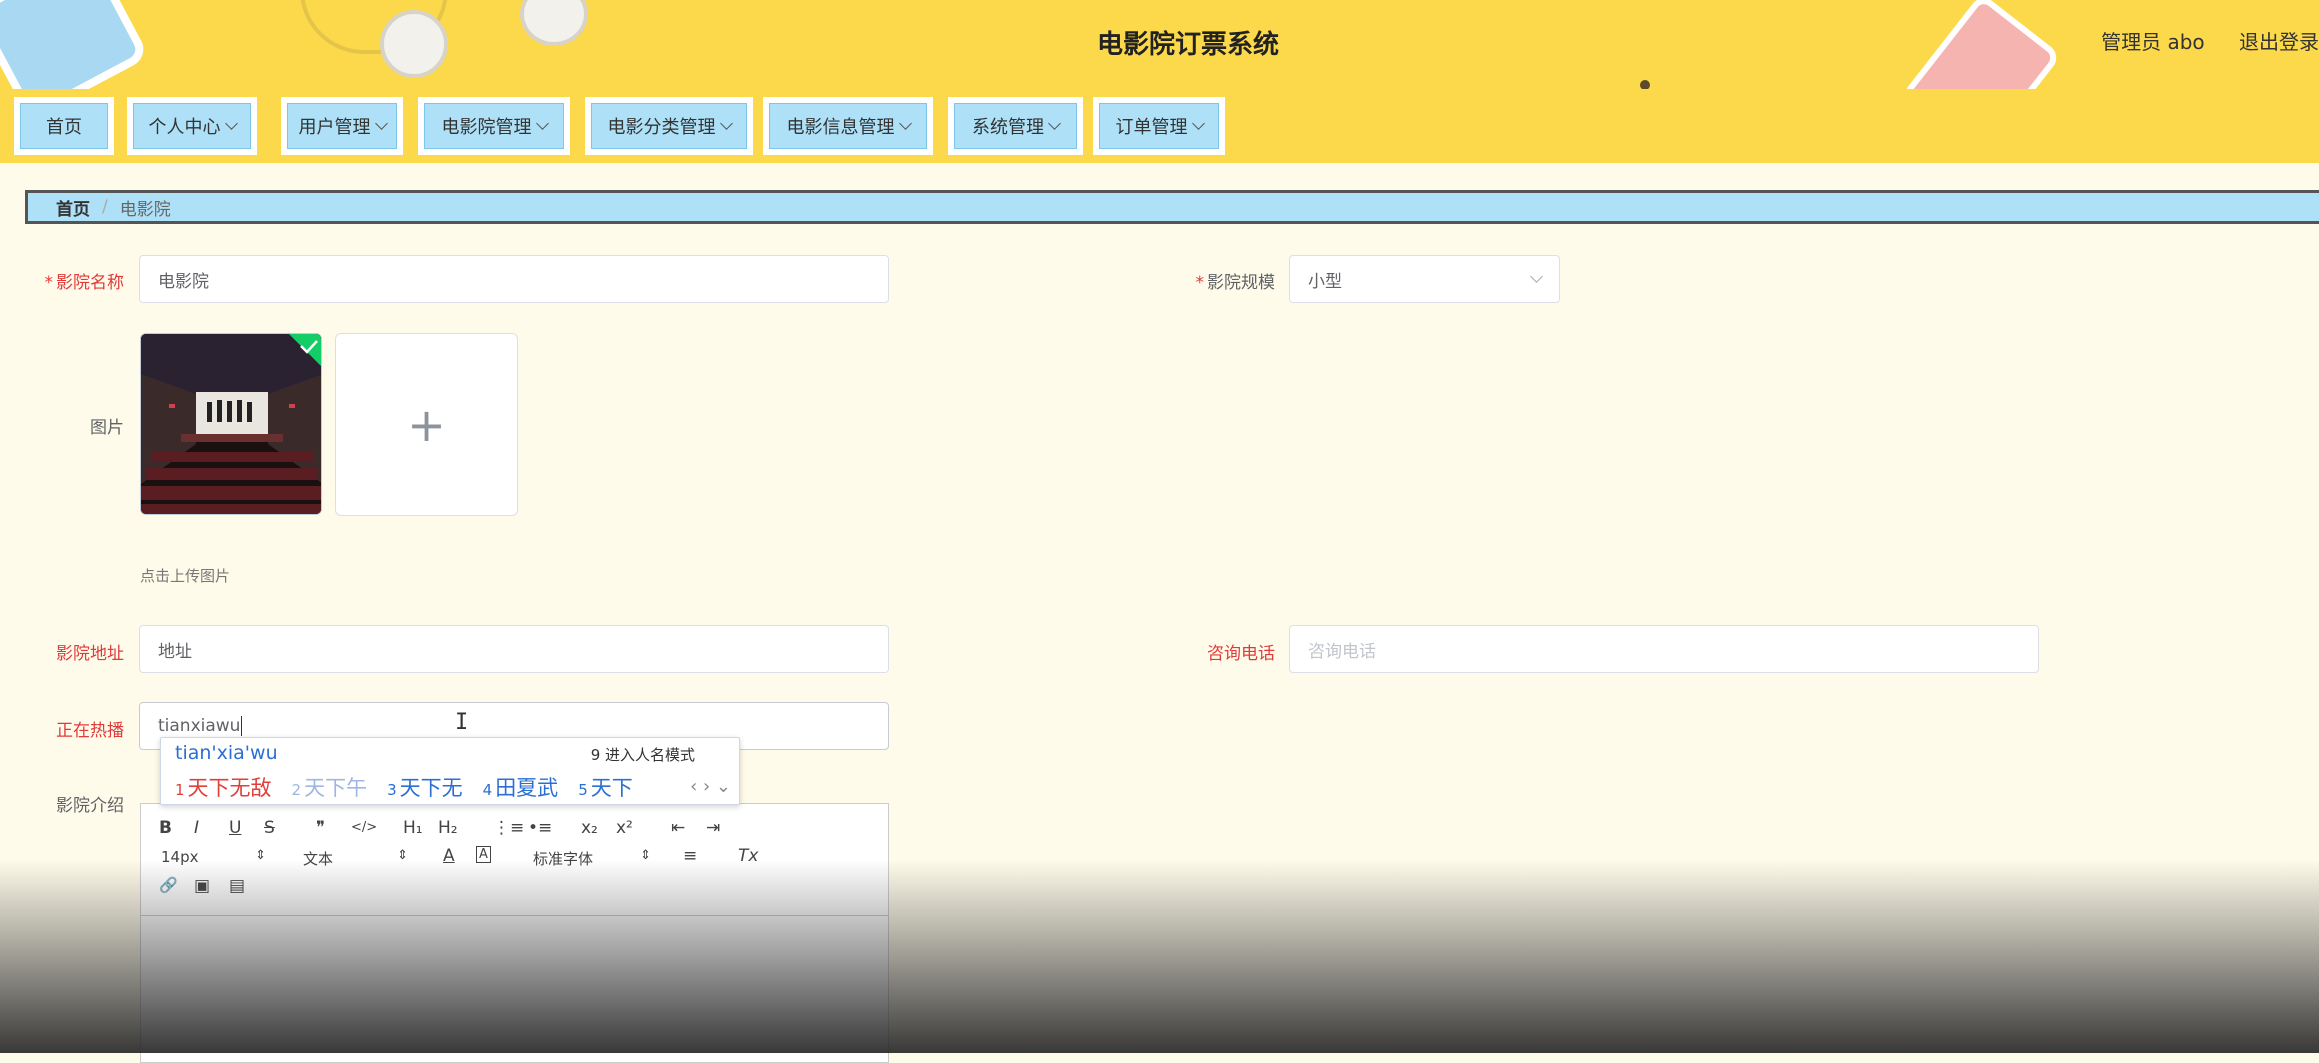  What do you see at coordinates (678, 828) in the screenshot?
I see `outdent-button: ⇤` at bounding box center [678, 828].